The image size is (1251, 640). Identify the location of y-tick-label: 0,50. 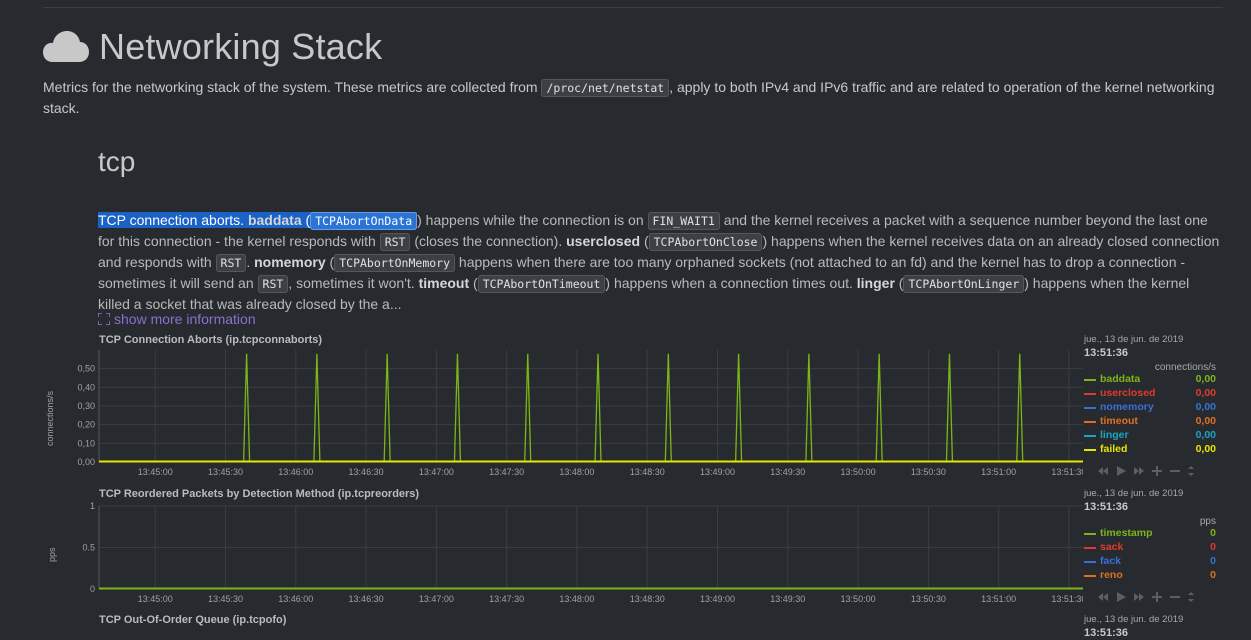
(86, 369).